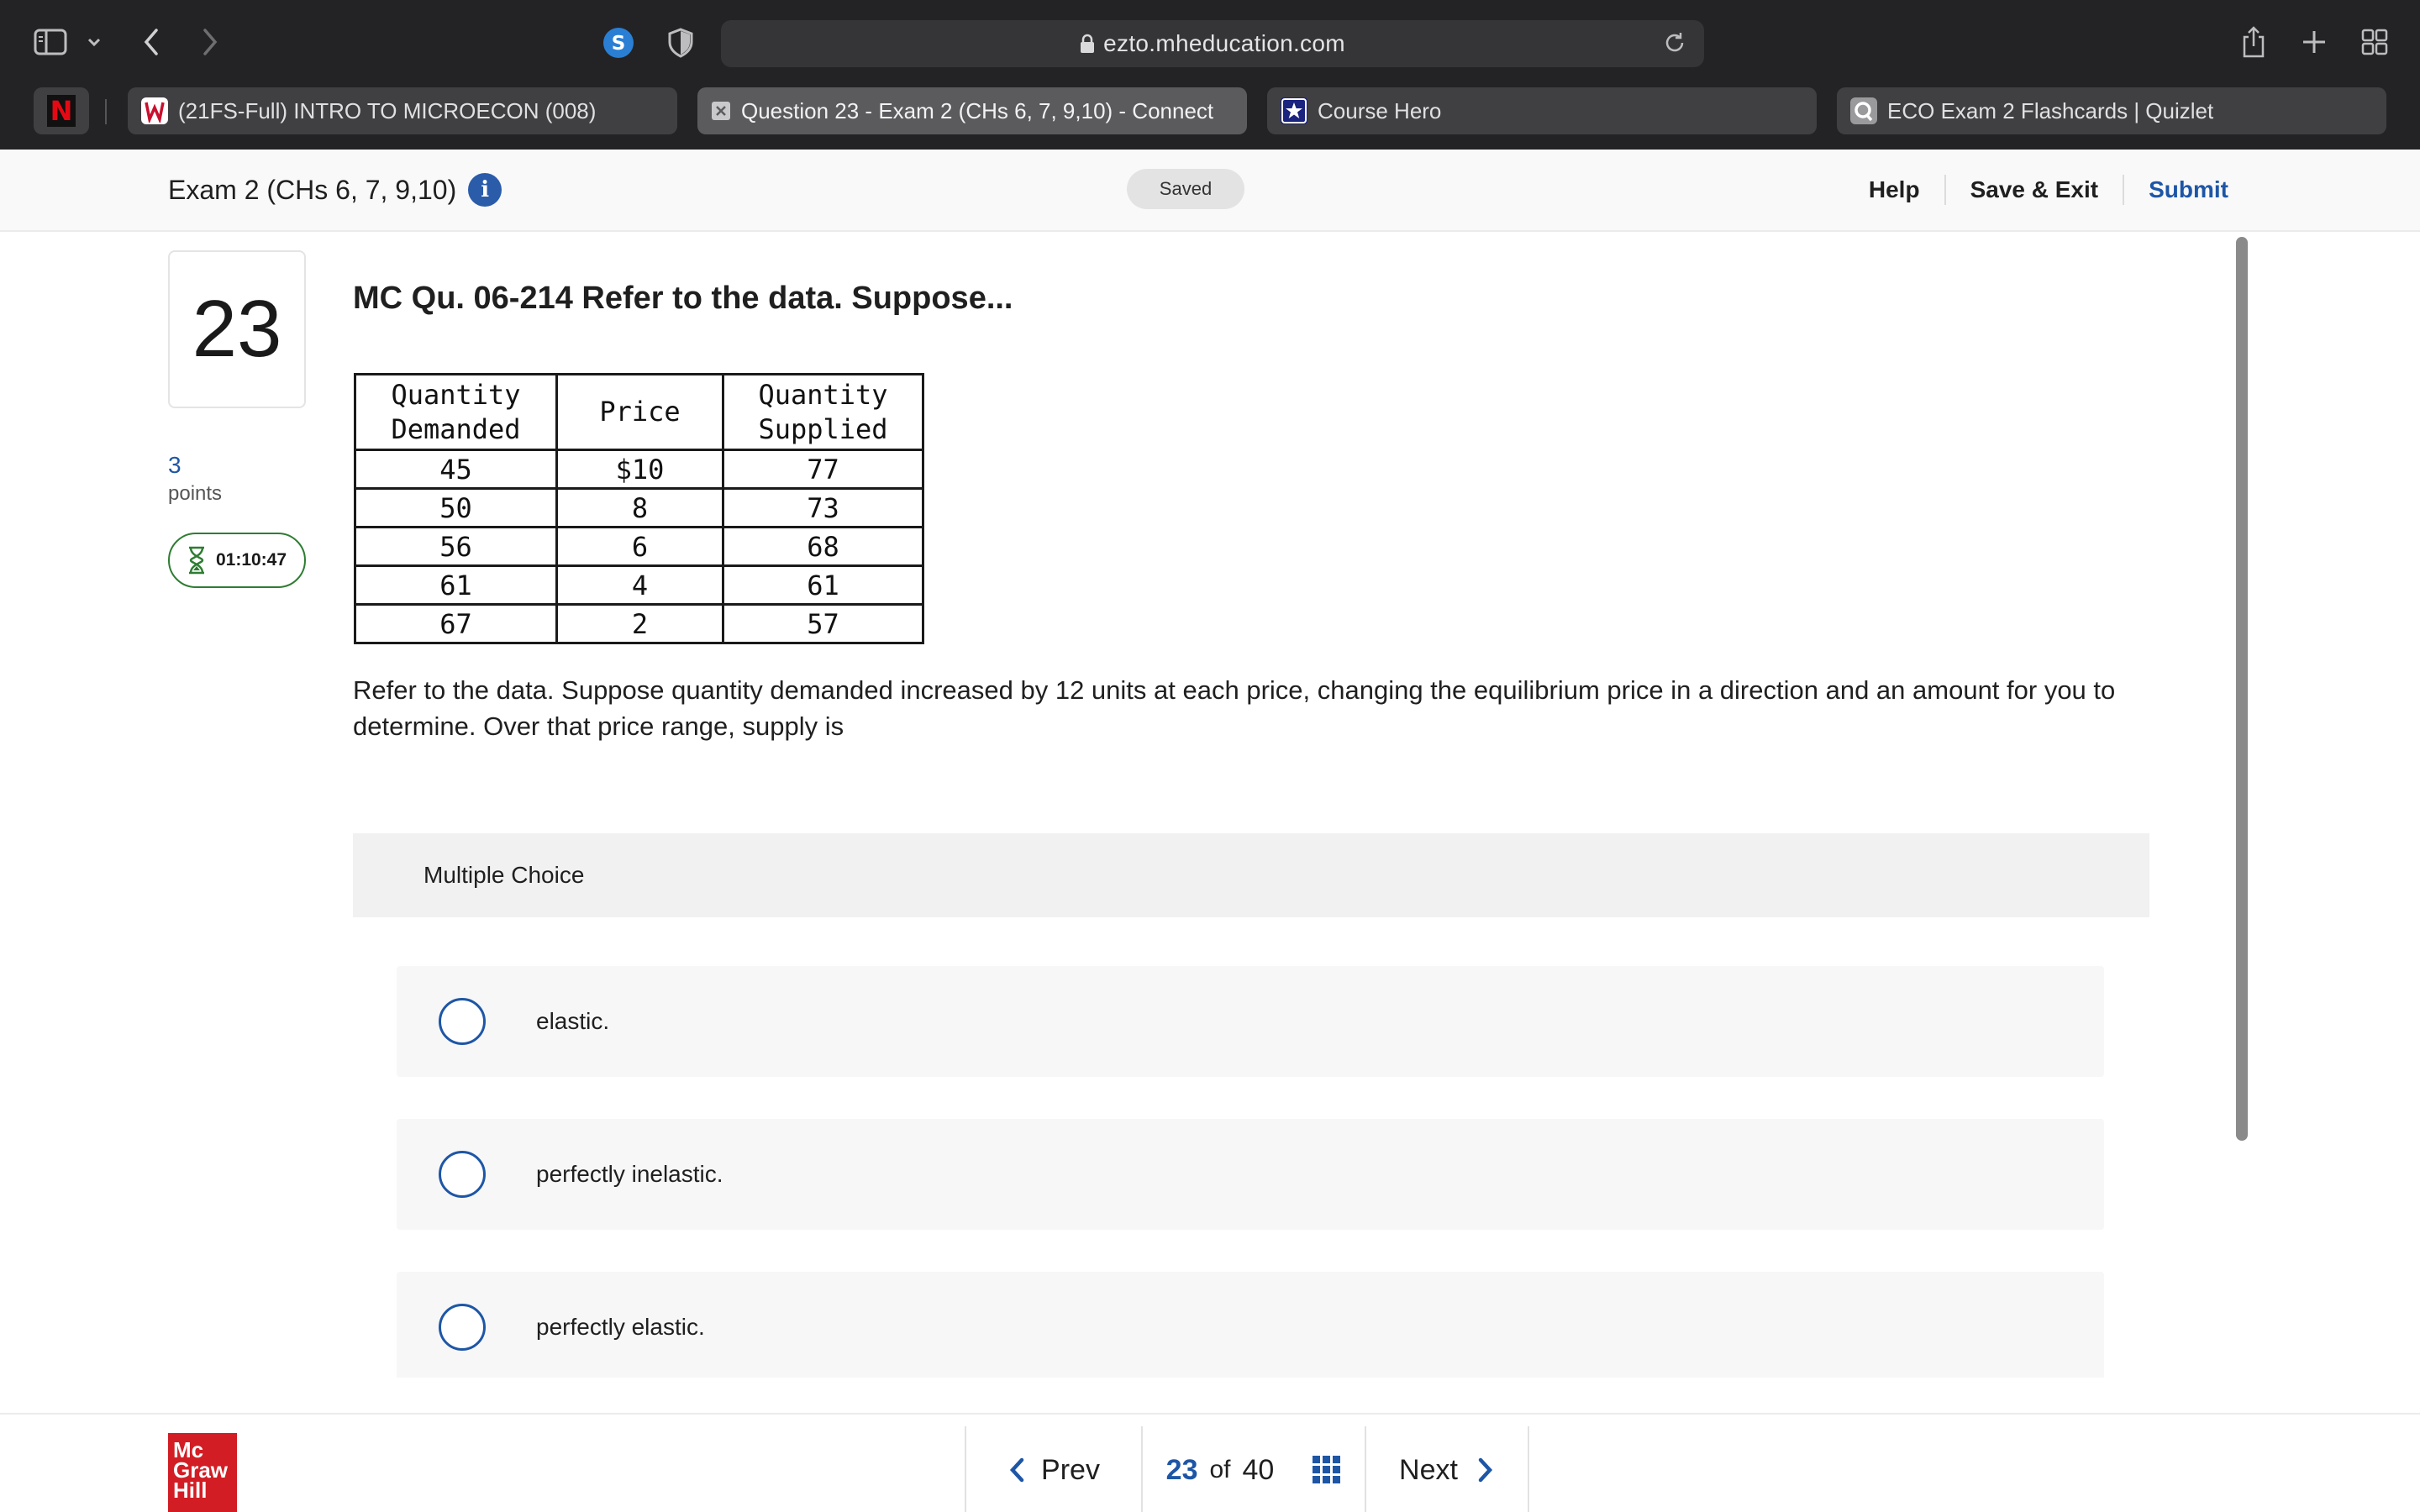 The width and height of the screenshot is (2420, 1512). Describe the element at coordinates (1251, 1174) in the screenshot. I see `choice-option-perfectly-inelastic: perfectly inelastic.` at that location.